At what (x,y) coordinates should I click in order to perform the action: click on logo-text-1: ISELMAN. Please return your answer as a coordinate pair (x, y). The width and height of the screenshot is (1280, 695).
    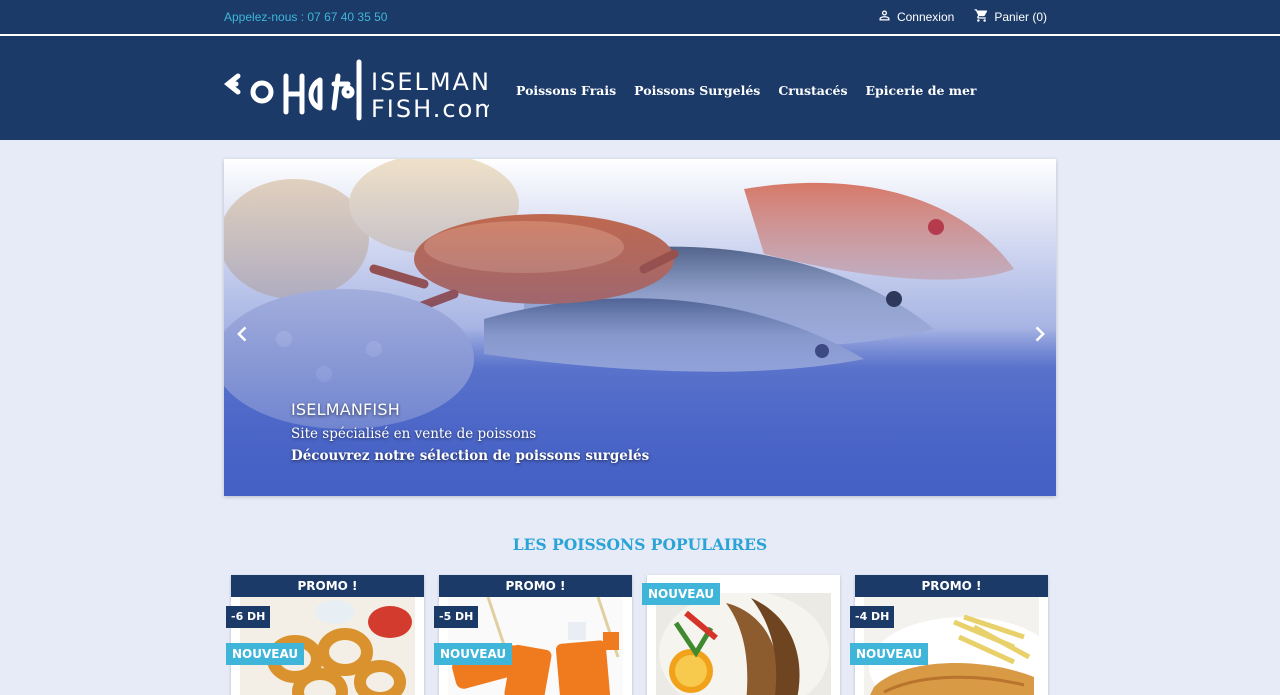
    Looking at the image, I should click on (430, 82).